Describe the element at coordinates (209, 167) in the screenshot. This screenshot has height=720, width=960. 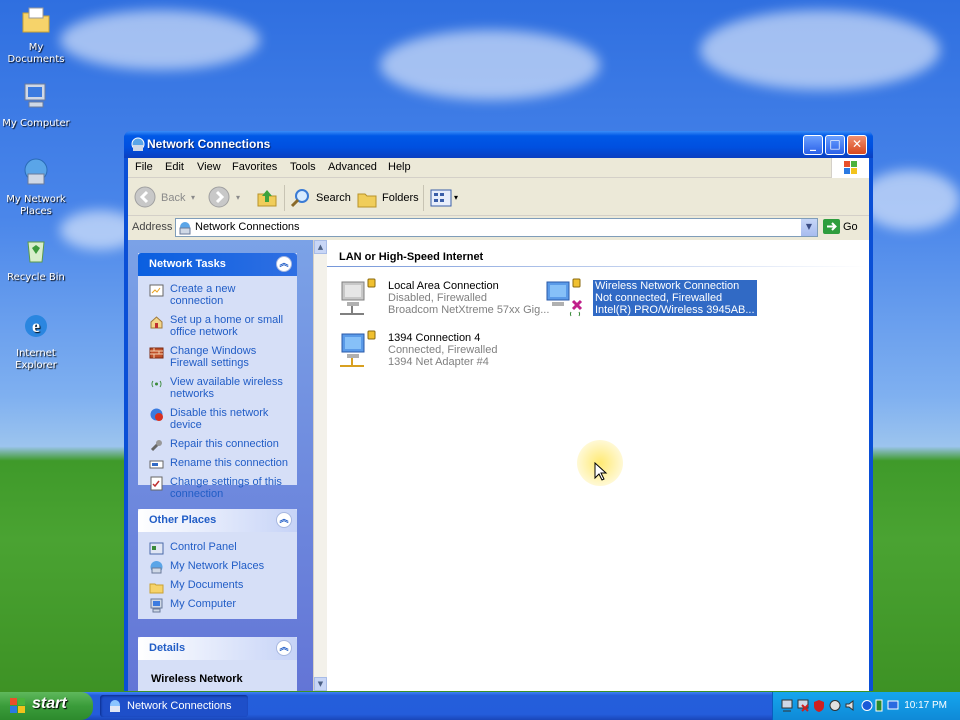
I see `menu-view: View` at that location.